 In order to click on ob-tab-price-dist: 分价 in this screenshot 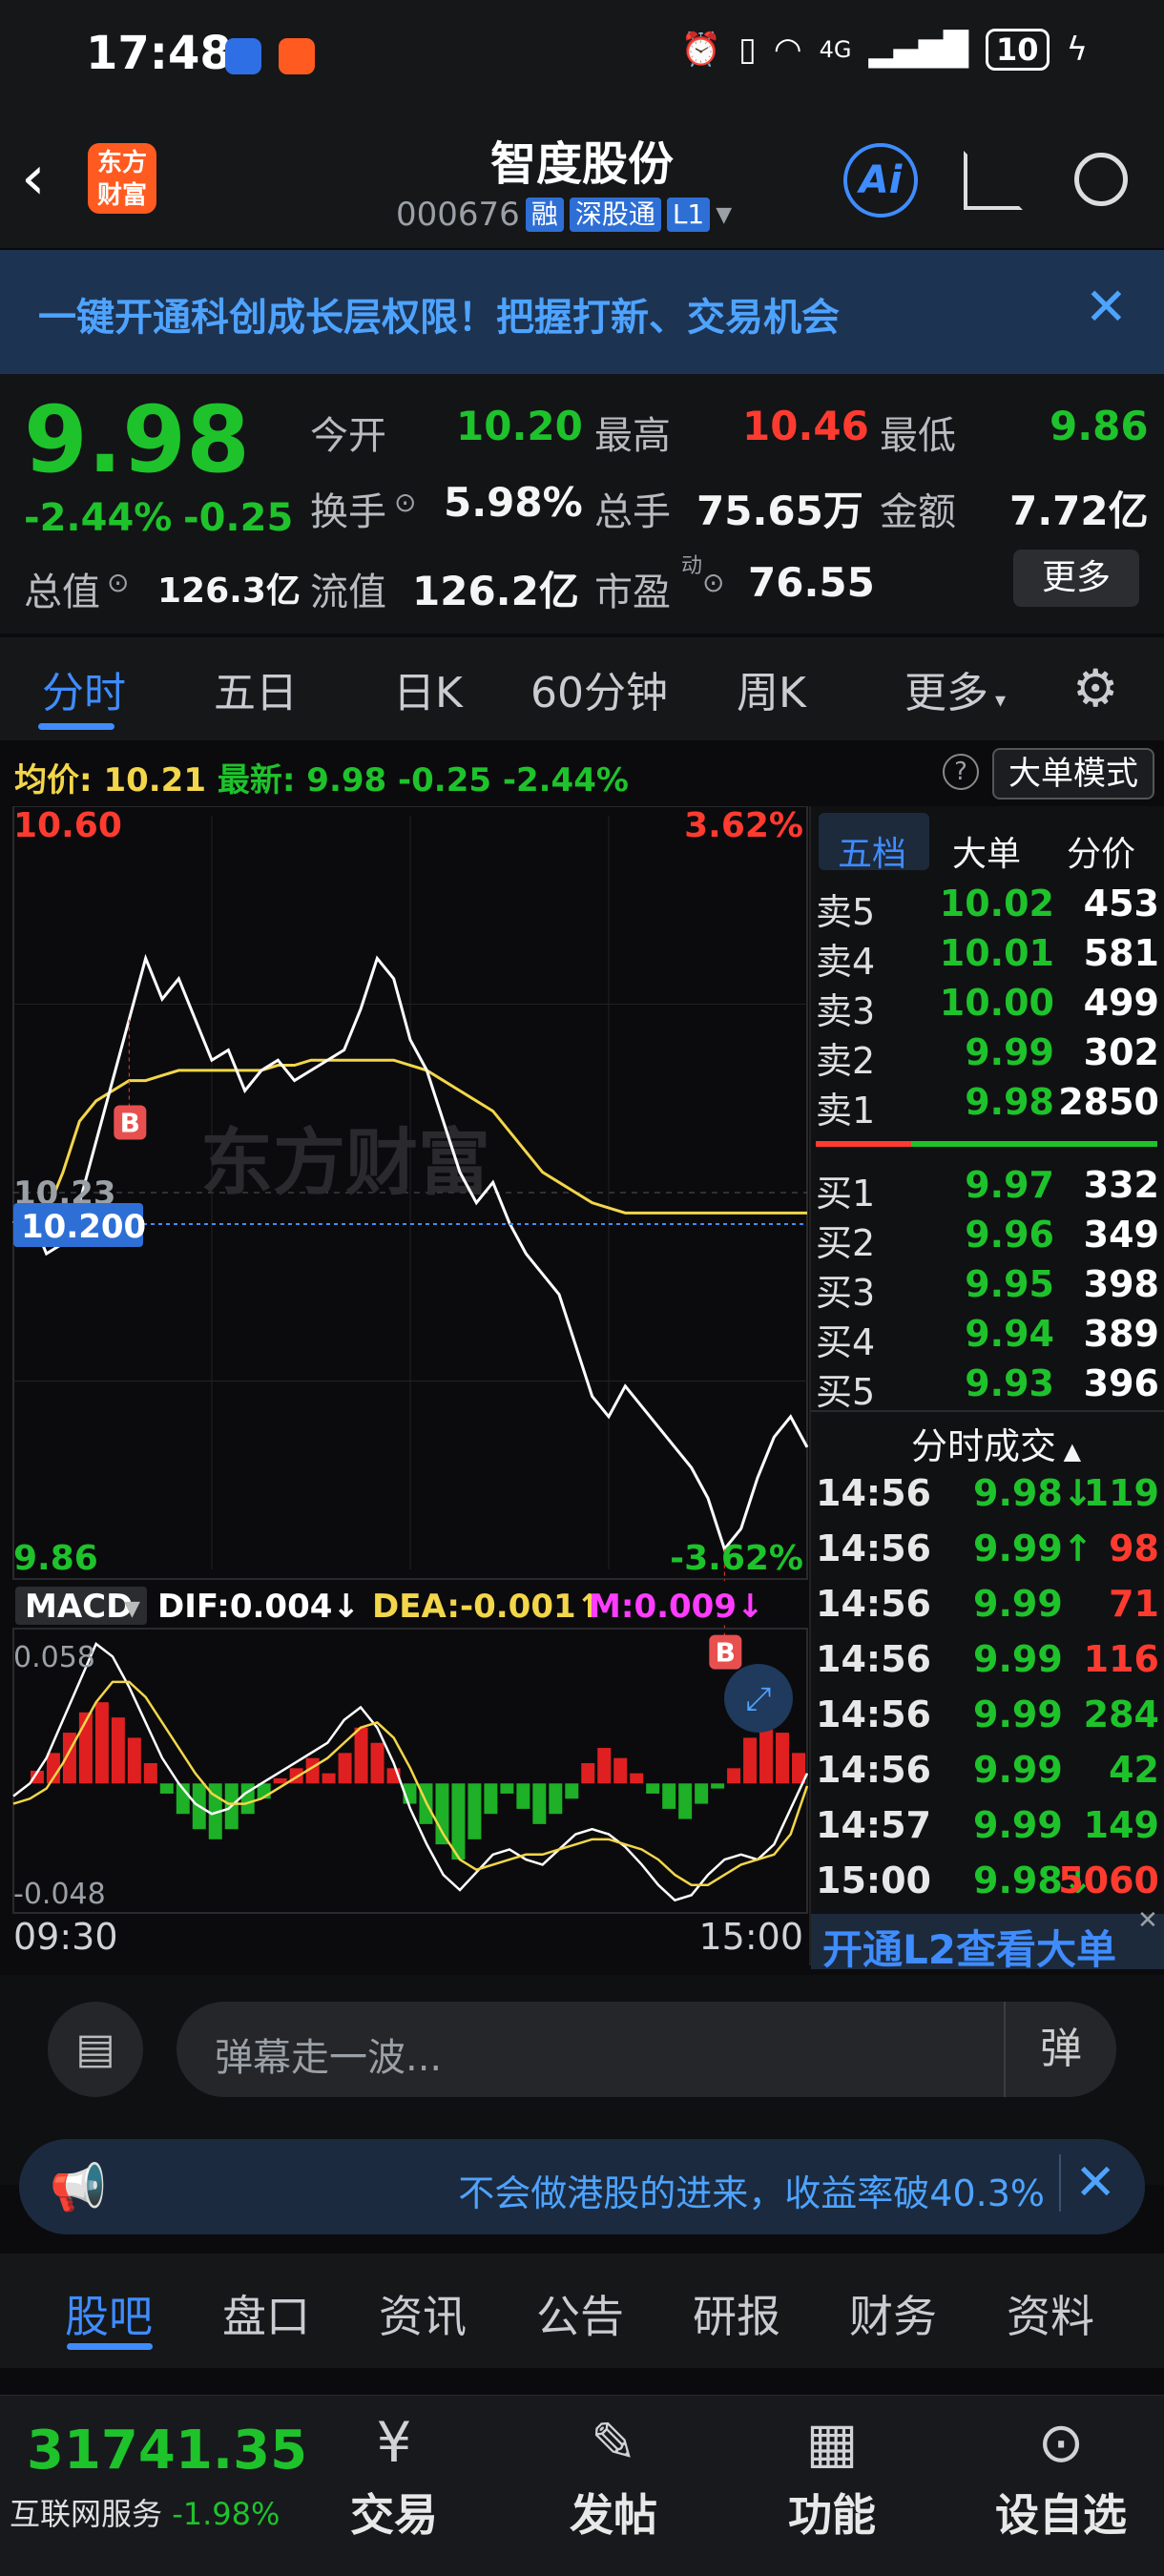, I will do `click(1101, 851)`.